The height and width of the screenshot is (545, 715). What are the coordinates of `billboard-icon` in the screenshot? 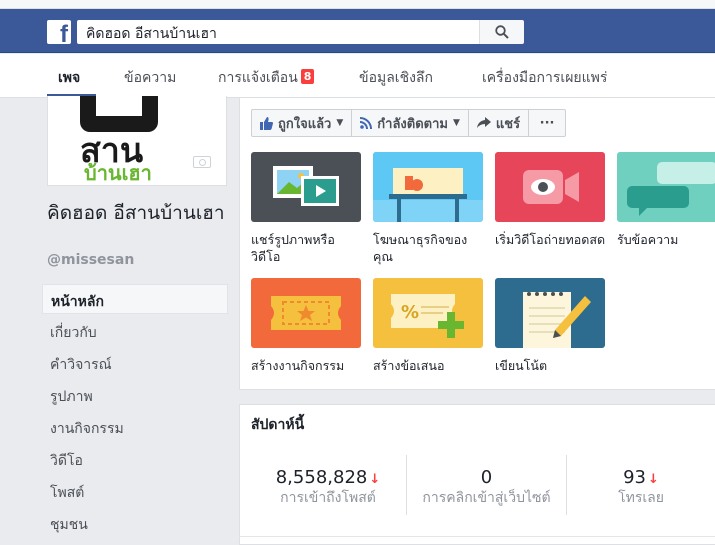 It's located at (428, 187).